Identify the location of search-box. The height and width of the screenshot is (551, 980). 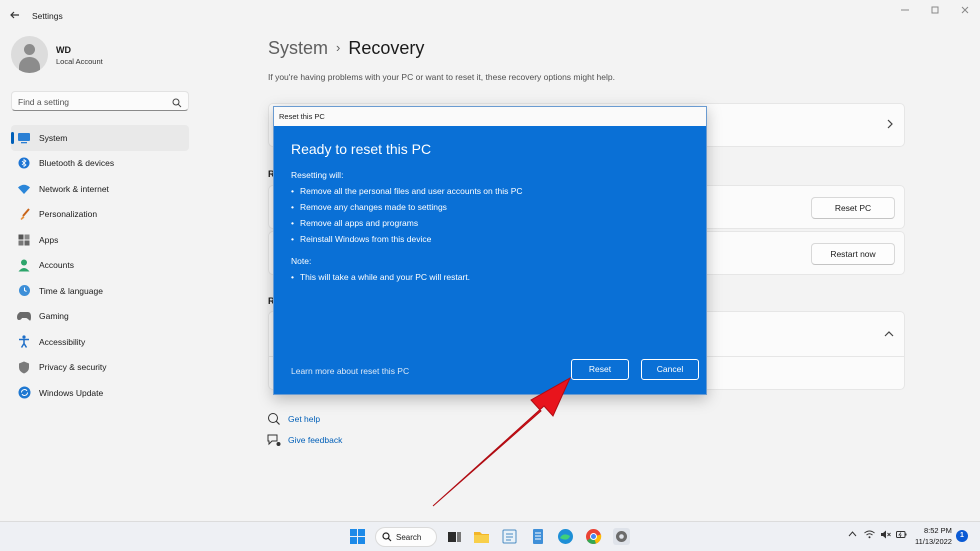
(100, 101).